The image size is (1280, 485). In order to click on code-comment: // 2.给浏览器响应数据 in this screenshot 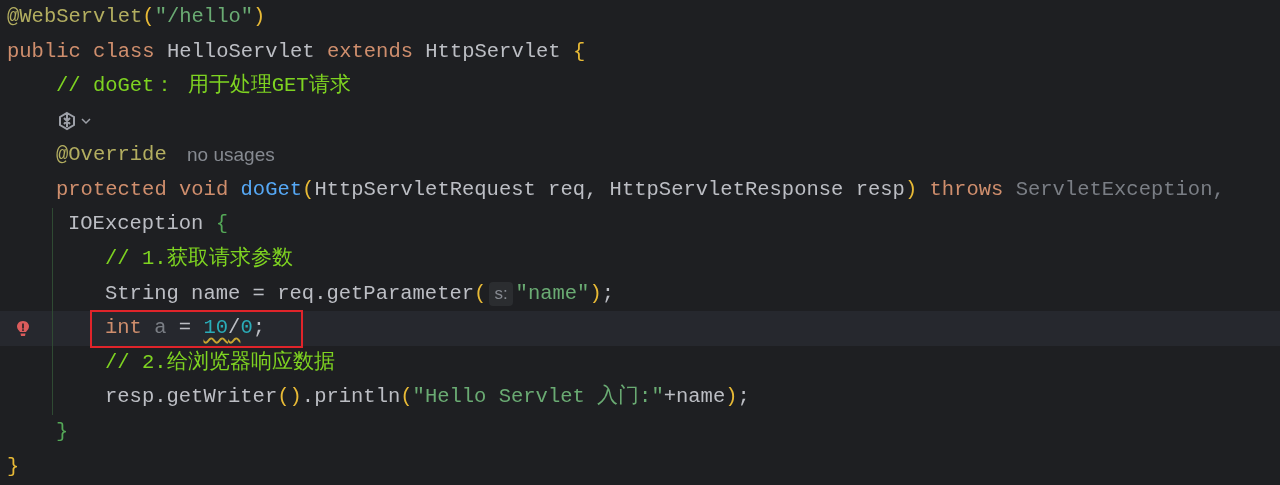, I will do `click(220, 362)`.